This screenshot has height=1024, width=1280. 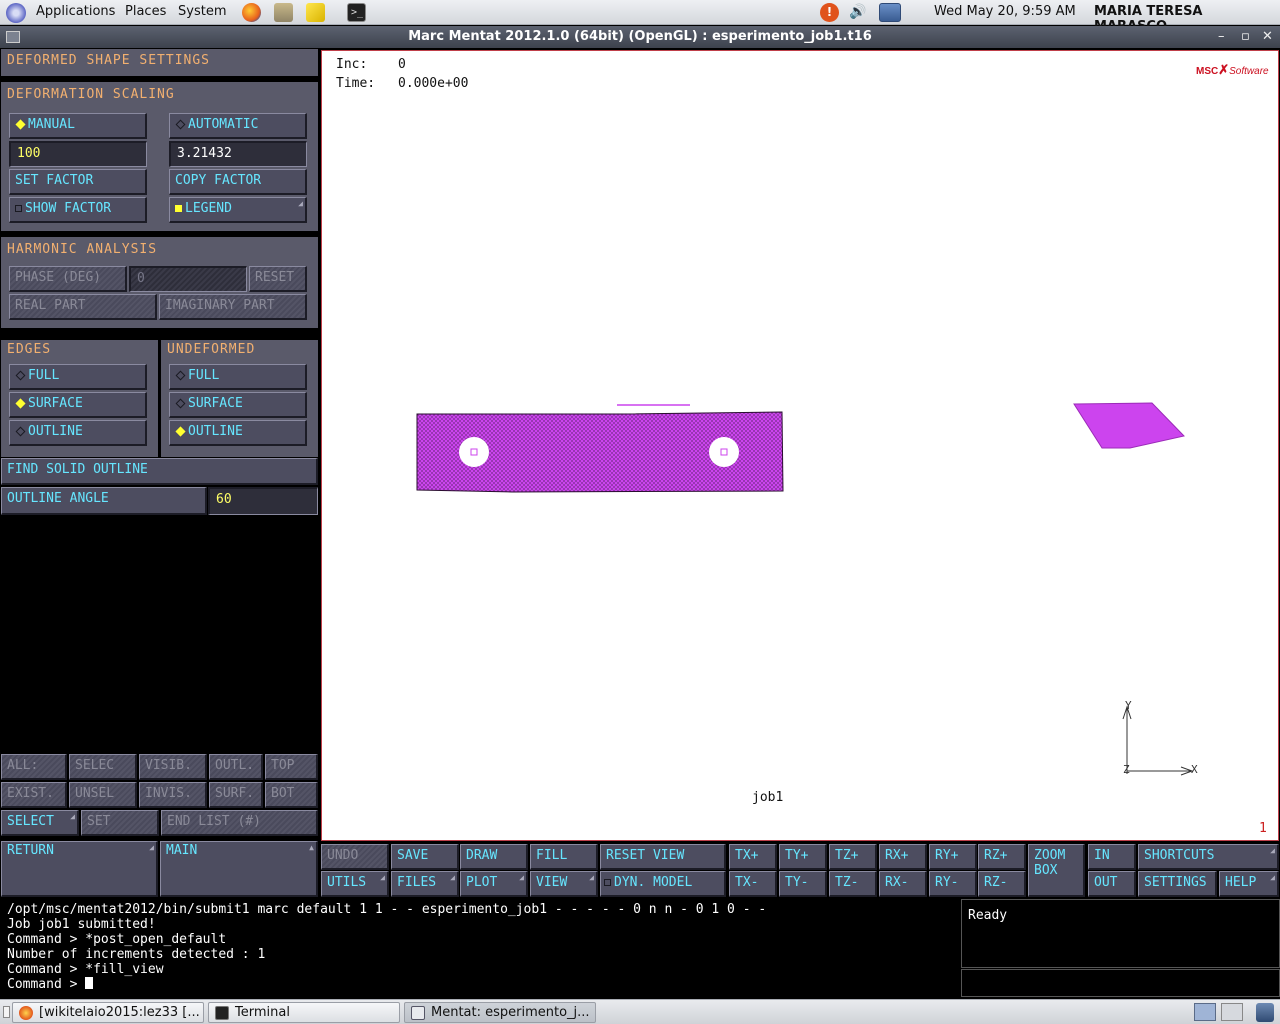 I want to click on find-solid-outline-button: FIND SOLID OUTLINE, so click(x=159, y=471).